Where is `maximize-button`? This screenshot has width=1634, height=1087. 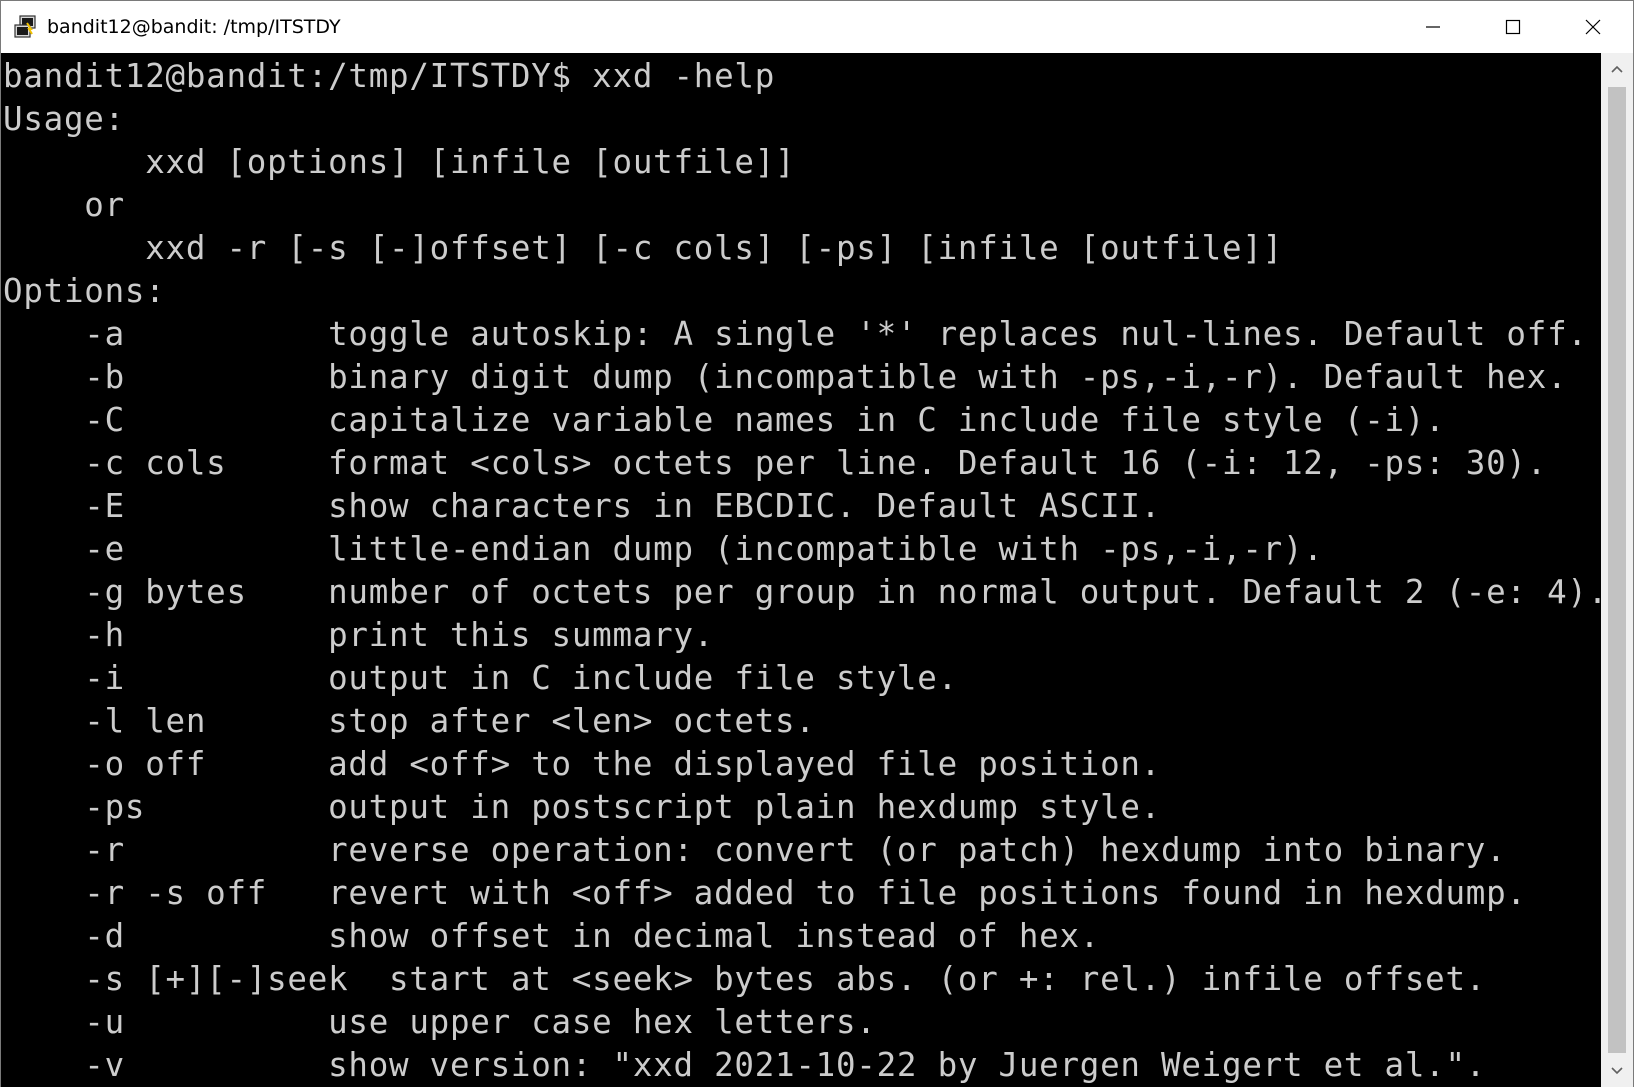 maximize-button is located at coordinates (1513, 27).